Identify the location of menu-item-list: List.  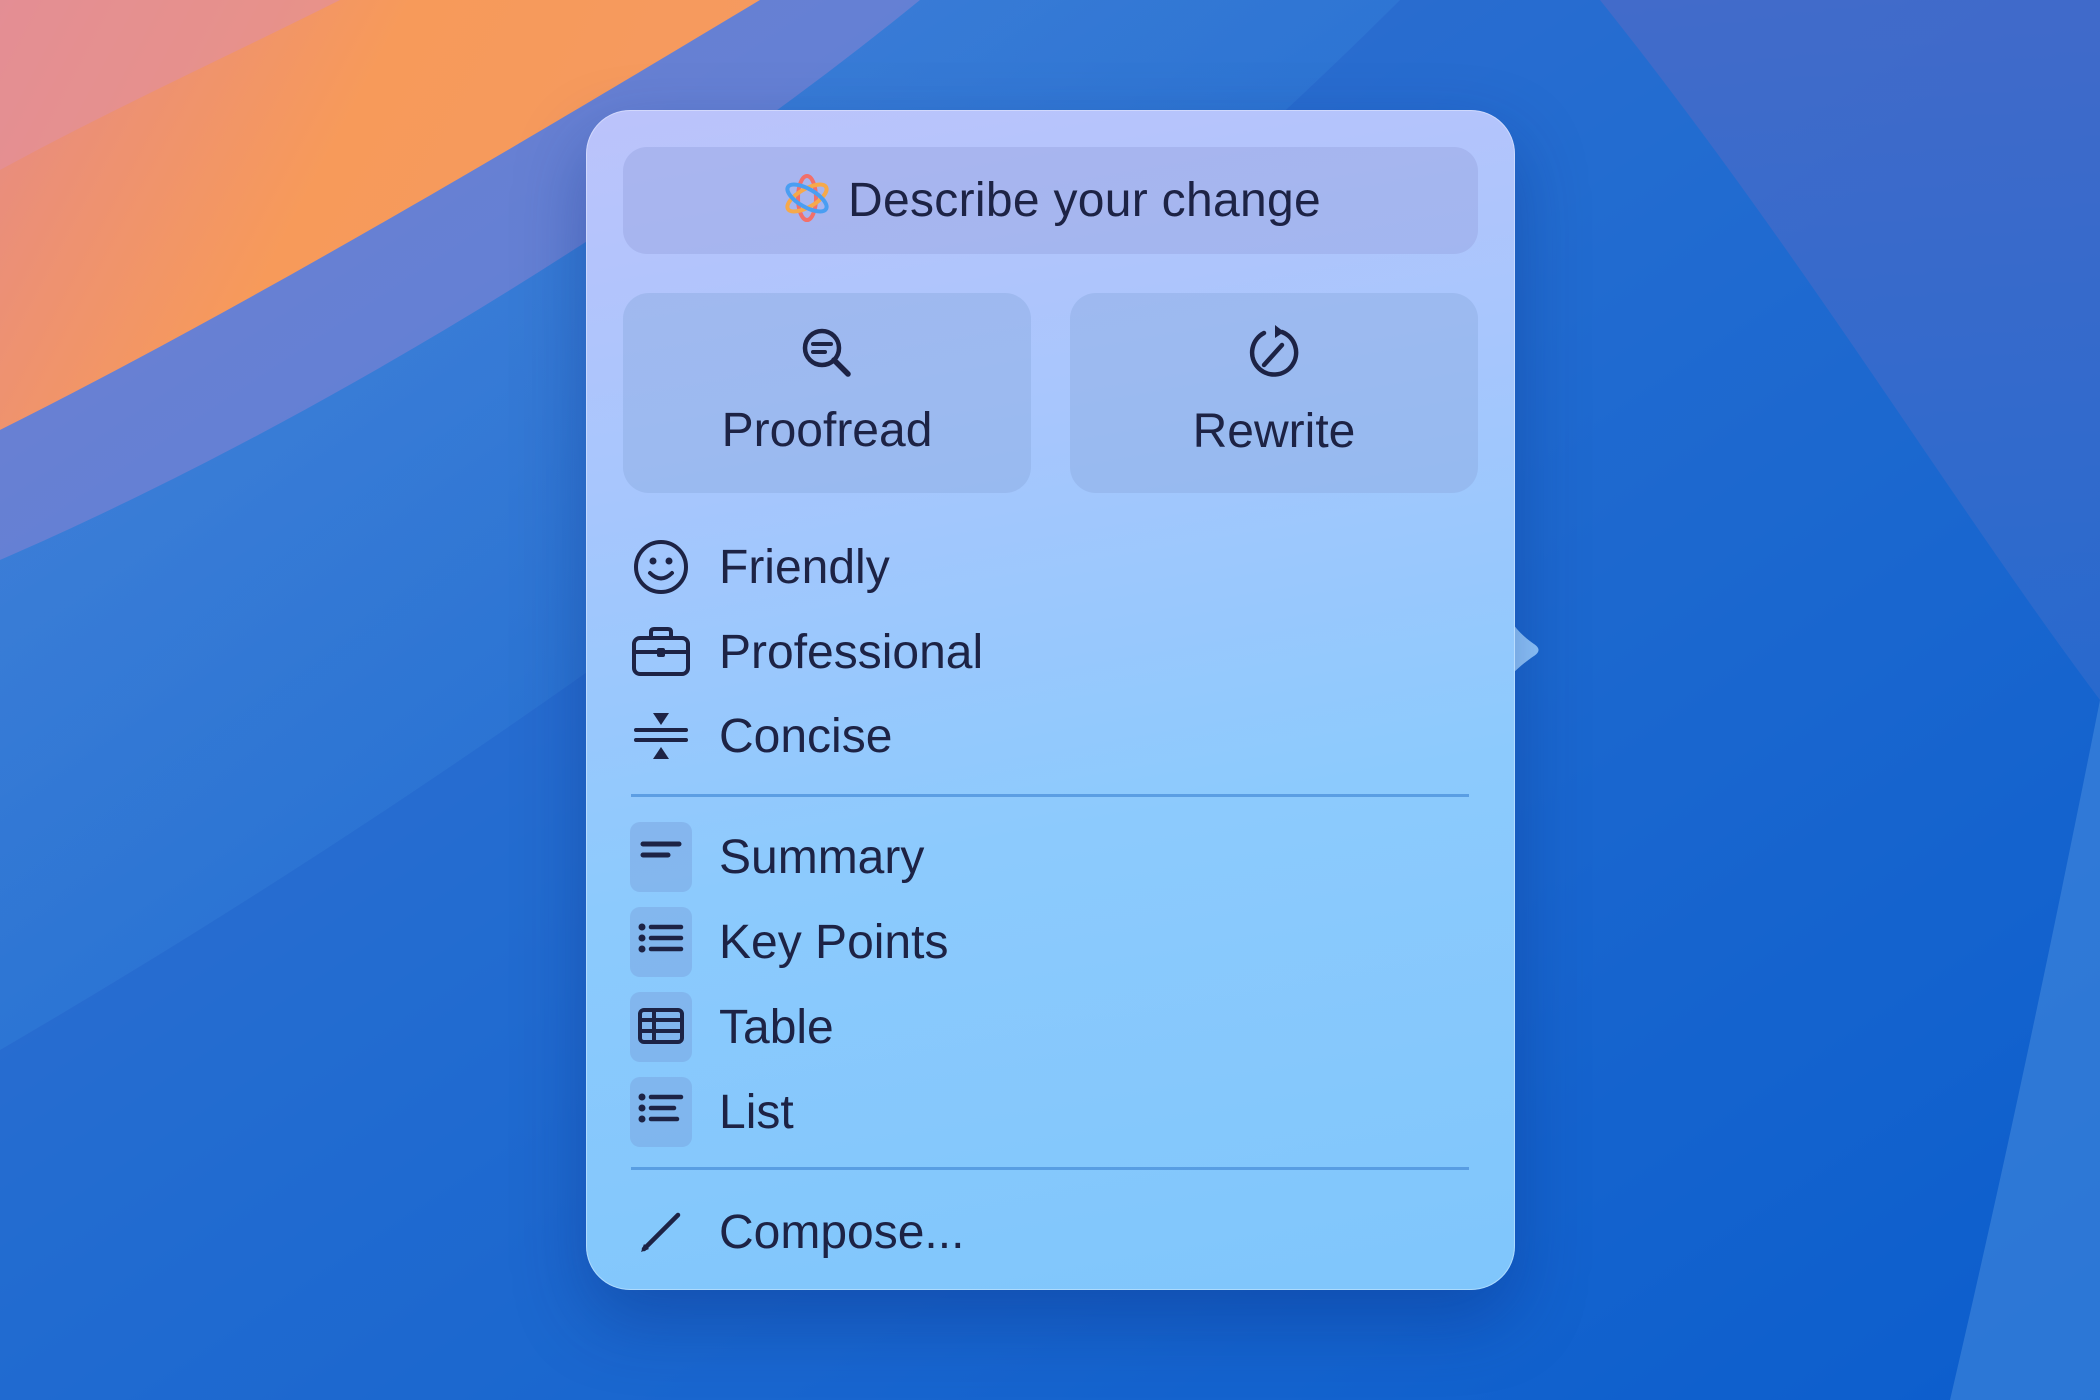
(1050, 1112).